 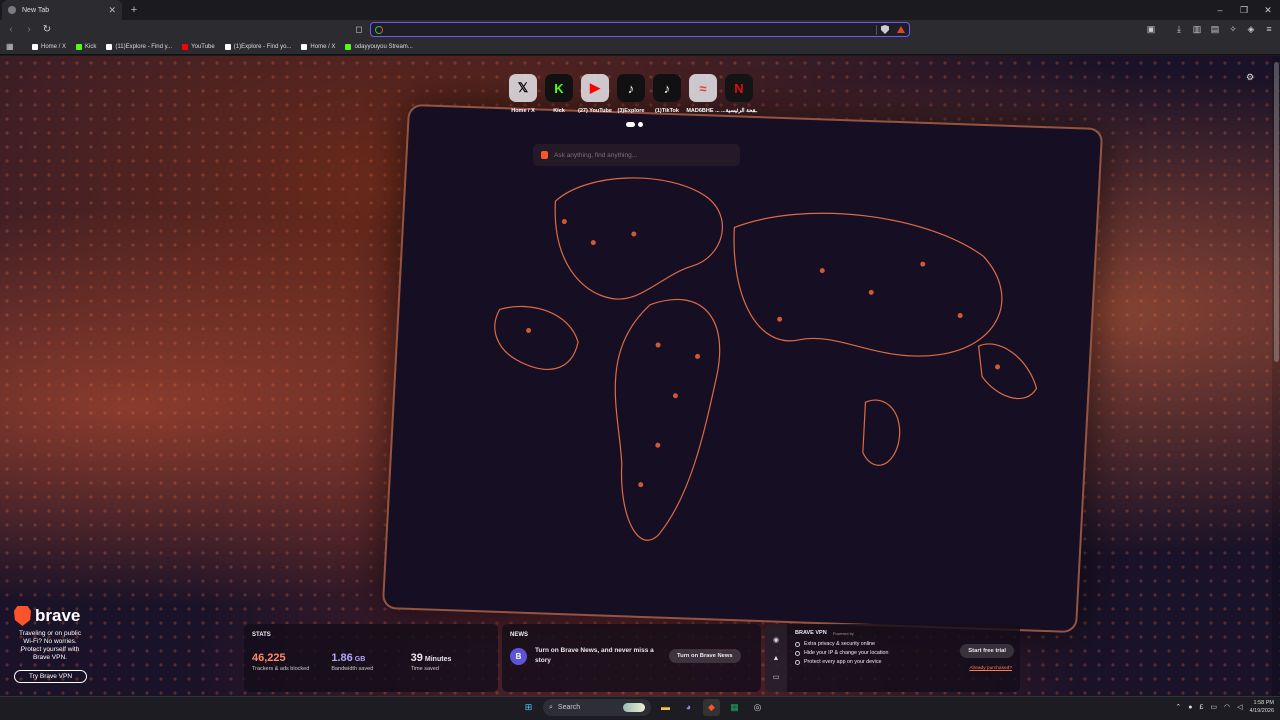 I want to click on top-site-tile: ▶ (27) YouTube, so click(x=595, y=94).